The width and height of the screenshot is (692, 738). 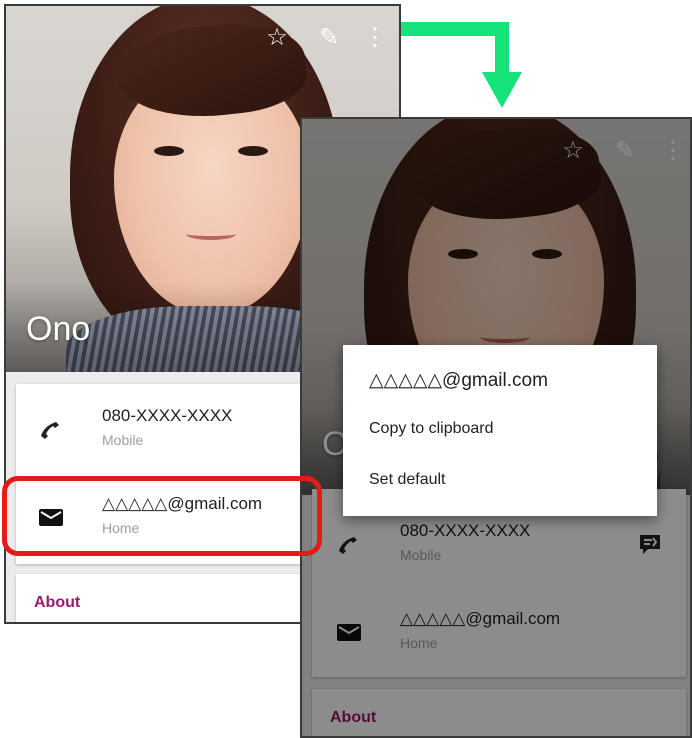 What do you see at coordinates (502, 90) in the screenshot?
I see `transition-arrow-head` at bounding box center [502, 90].